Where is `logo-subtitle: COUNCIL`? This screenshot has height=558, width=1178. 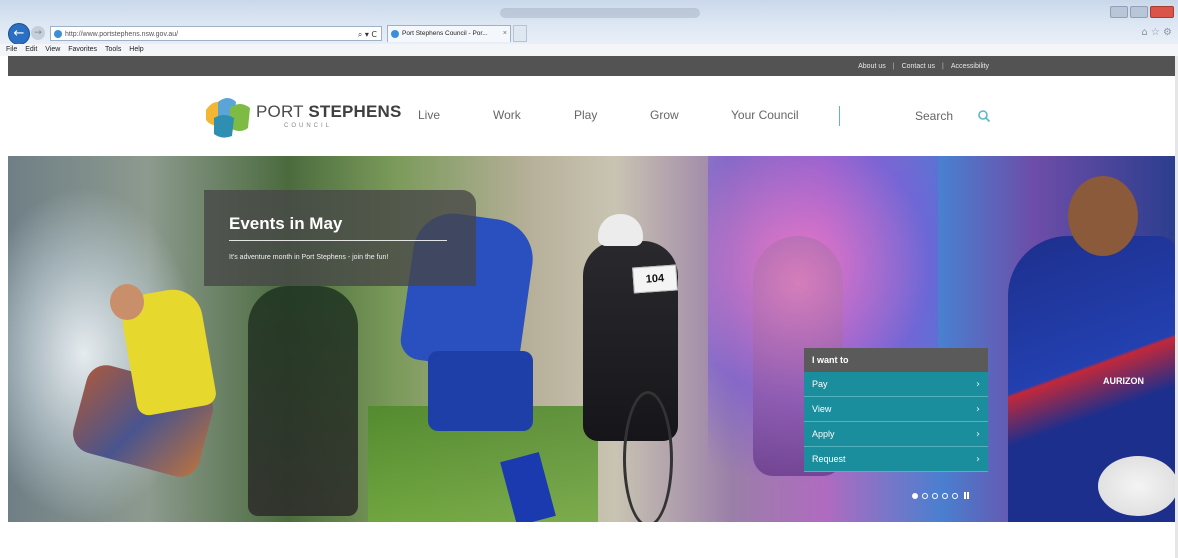
logo-subtitle: COUNCIL is located at coordinates (308, 126).